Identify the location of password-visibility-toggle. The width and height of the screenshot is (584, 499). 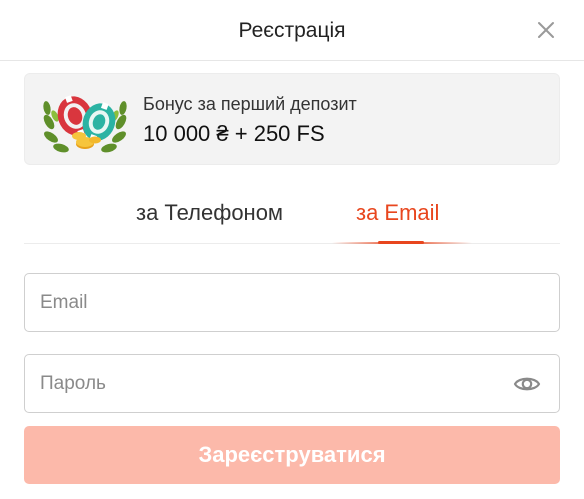
(527, 384).